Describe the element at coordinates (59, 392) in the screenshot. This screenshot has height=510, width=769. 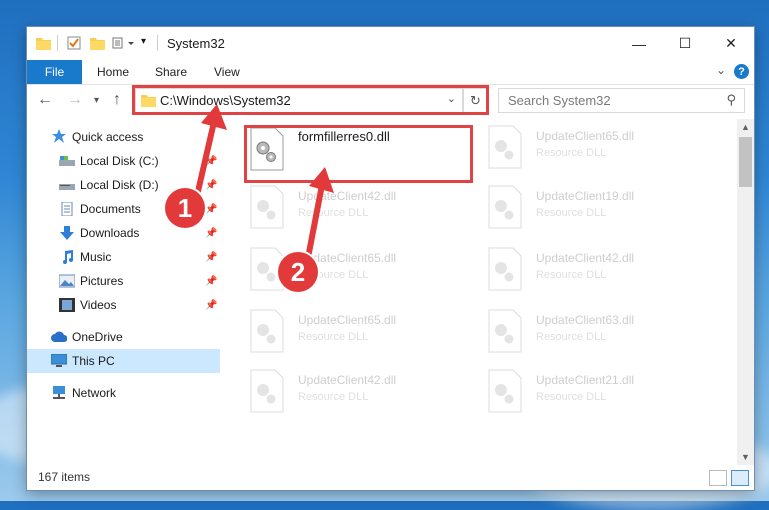
I see `network-icon` at that location.